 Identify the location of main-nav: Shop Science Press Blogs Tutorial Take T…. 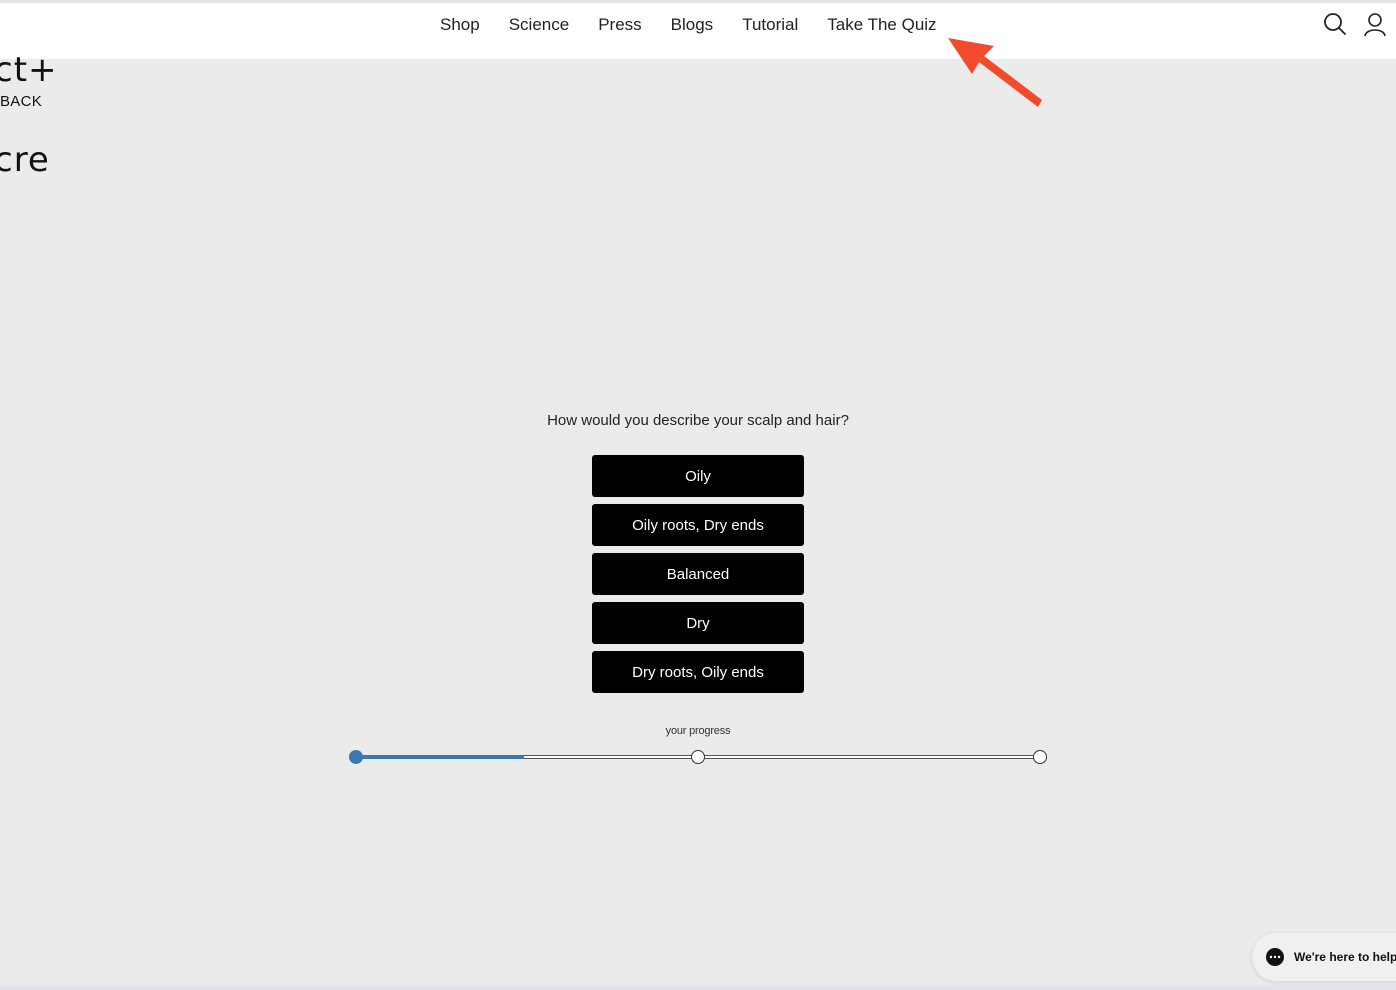
(688, 25).